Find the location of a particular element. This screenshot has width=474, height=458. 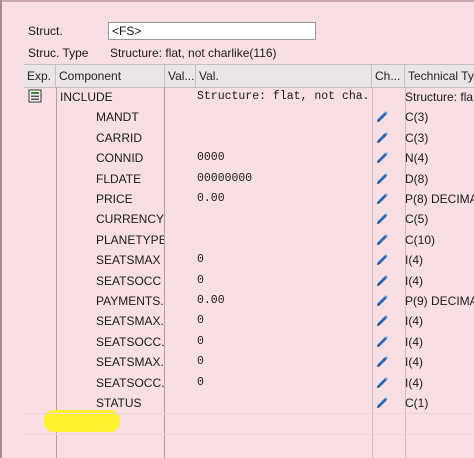

value-cell: 00000000 is located at coordinates (283, 179).